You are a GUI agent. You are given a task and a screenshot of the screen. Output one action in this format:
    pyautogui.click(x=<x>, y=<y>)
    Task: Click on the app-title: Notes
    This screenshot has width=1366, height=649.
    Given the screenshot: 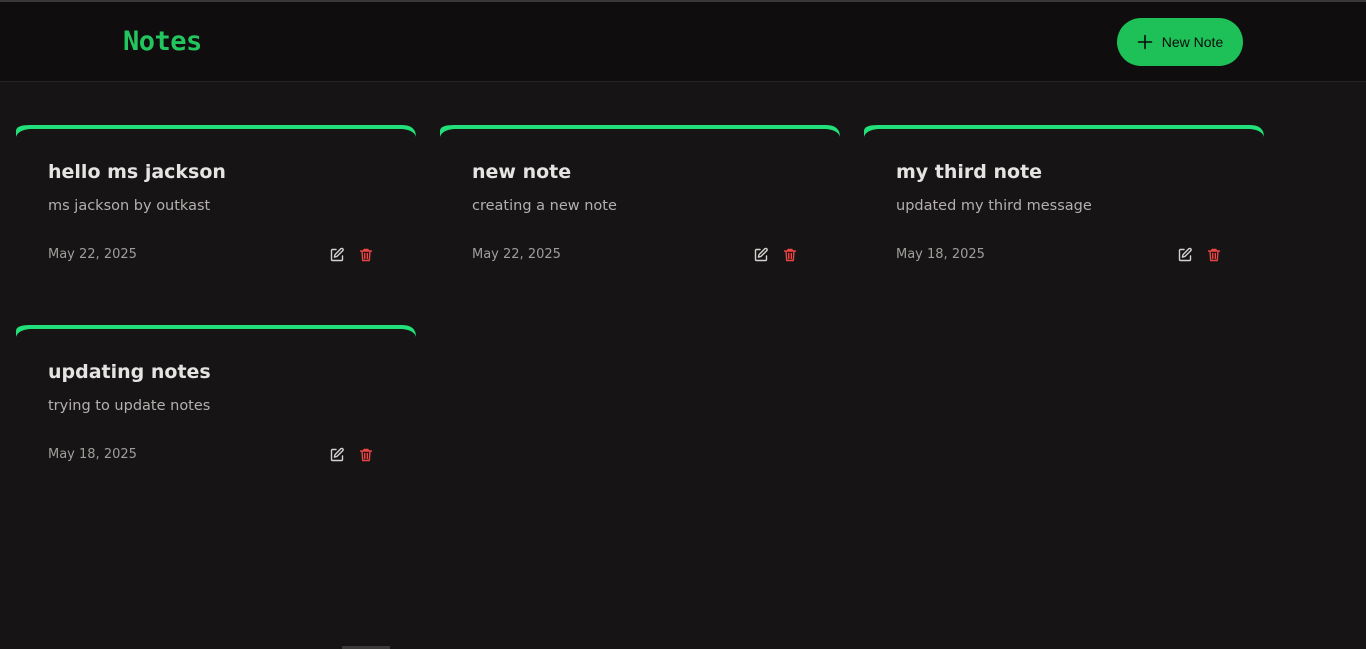 What is the action you would take?
    pyautogui.click(x=162, y=41)
    